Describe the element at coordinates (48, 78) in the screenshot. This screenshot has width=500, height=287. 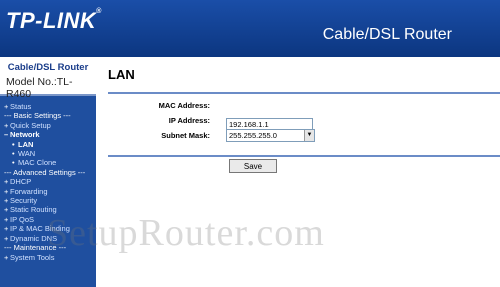
I see `sidebar-header: Cable/DSL Router Model No.:TL-R460` at that location.